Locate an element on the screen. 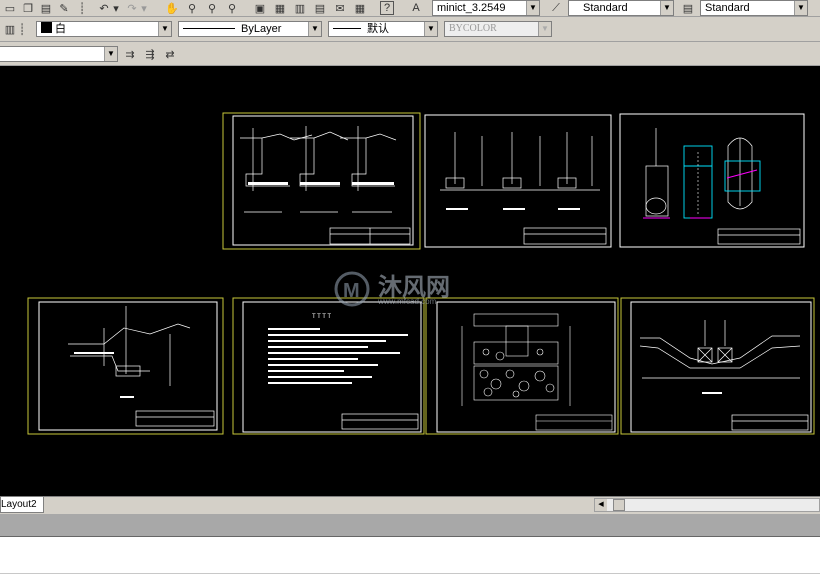  make-object-layer-current-icon: ⇉ is located at coordinates (130, 54).